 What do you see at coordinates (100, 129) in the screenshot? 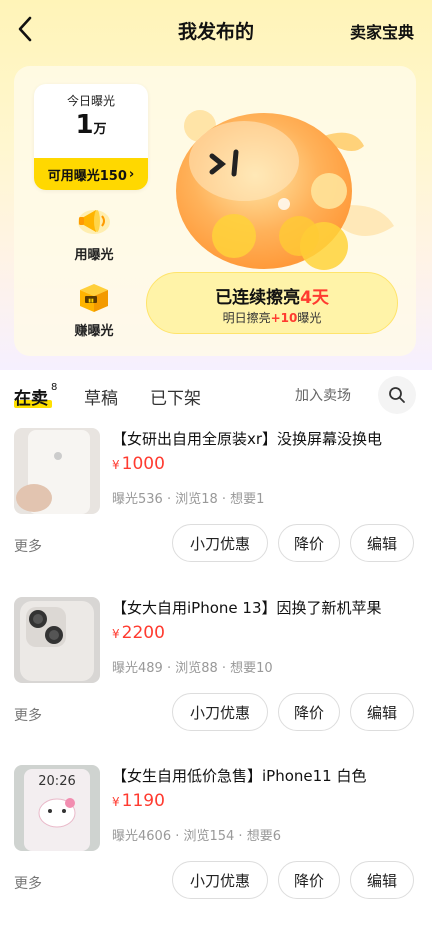
I see `exposure-unit: 万` at bounding box center [100, 129].